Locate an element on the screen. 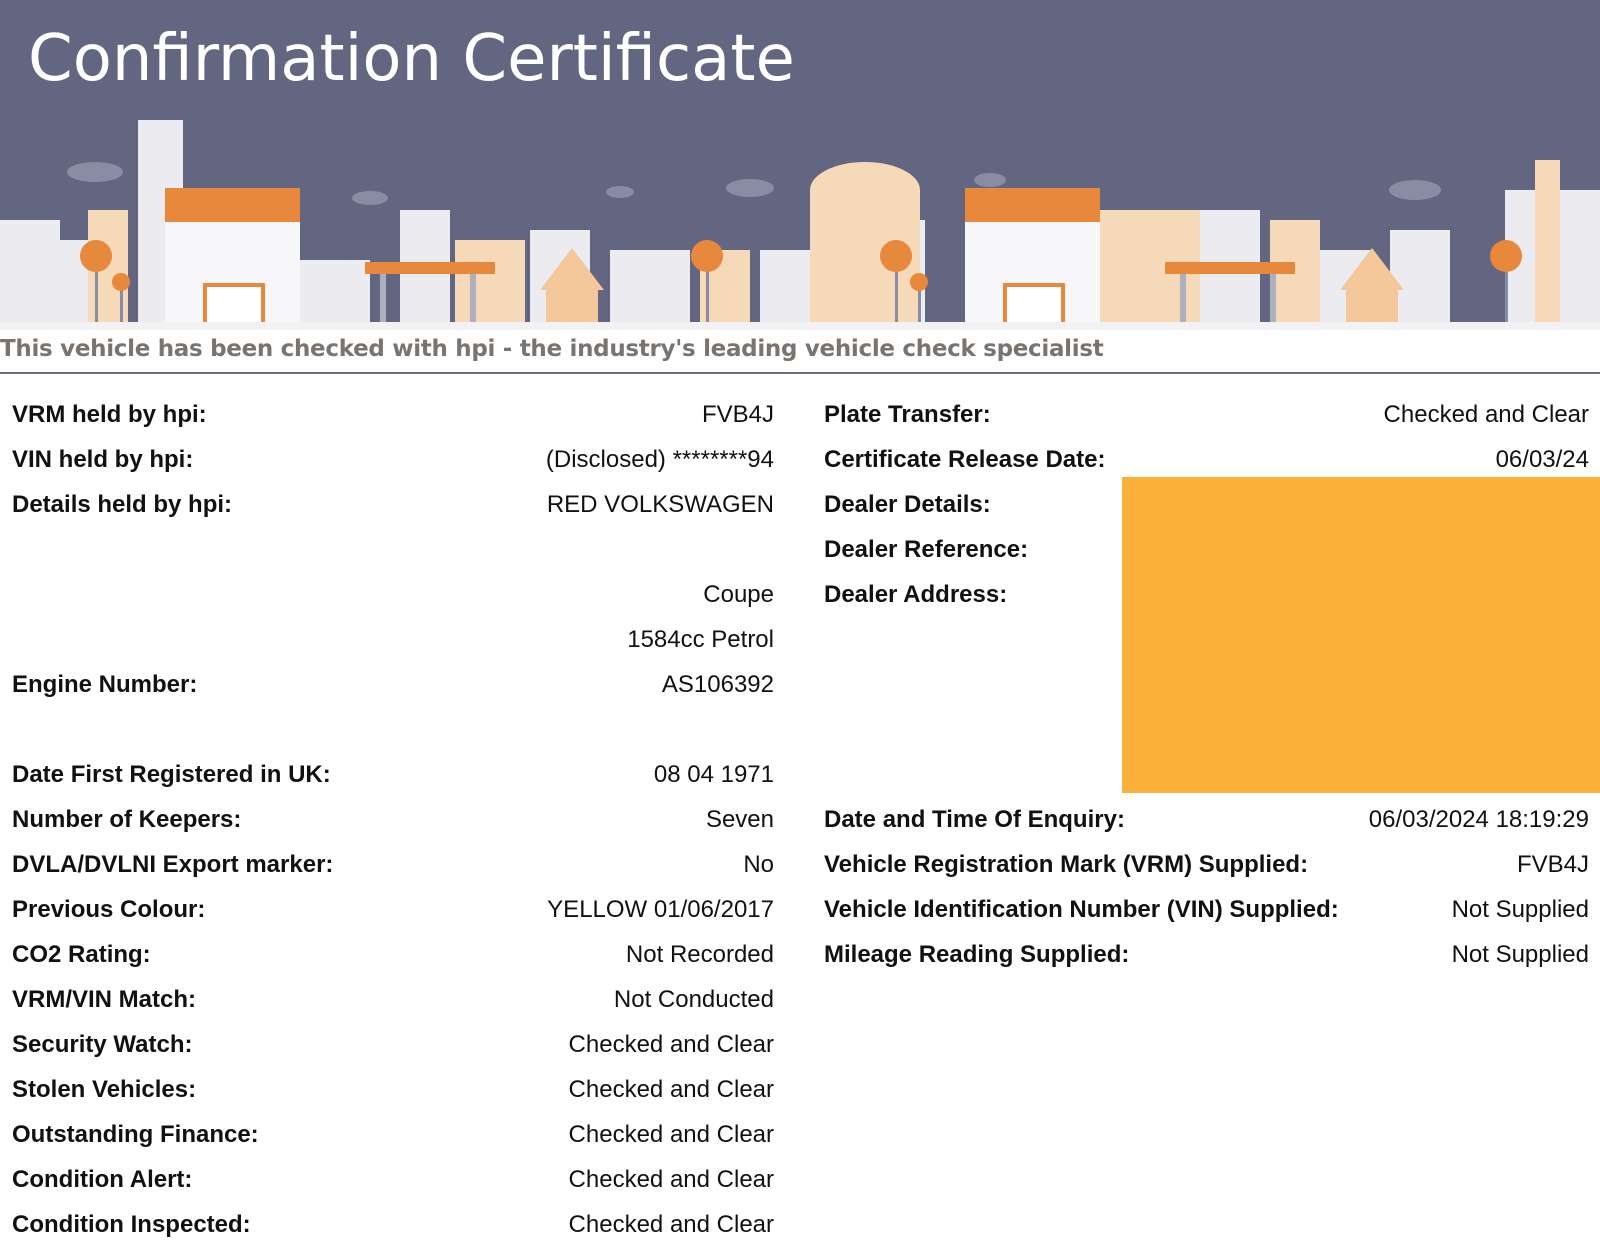 The width and height of the screenshot is (1600, 1246). field-row: Engine Number: AS106392 is located at coordinates (393, 685).